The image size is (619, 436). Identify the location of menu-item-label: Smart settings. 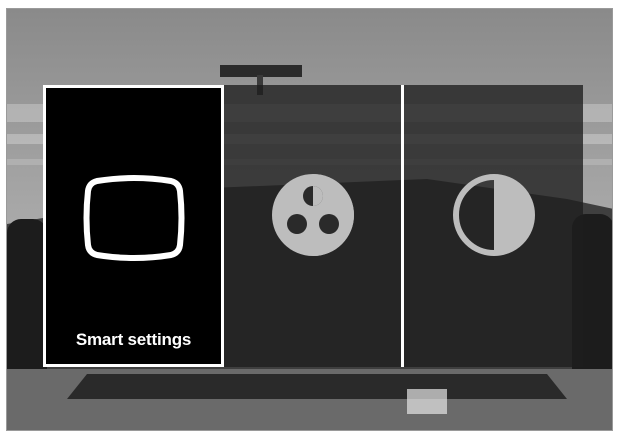
(133, 339).